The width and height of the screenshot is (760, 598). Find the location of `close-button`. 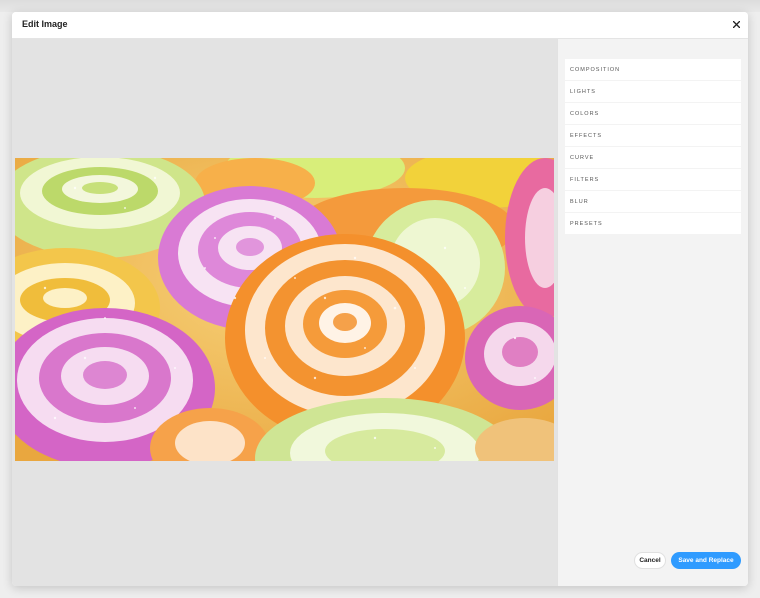

close-button is located at coordinates (736, 24).